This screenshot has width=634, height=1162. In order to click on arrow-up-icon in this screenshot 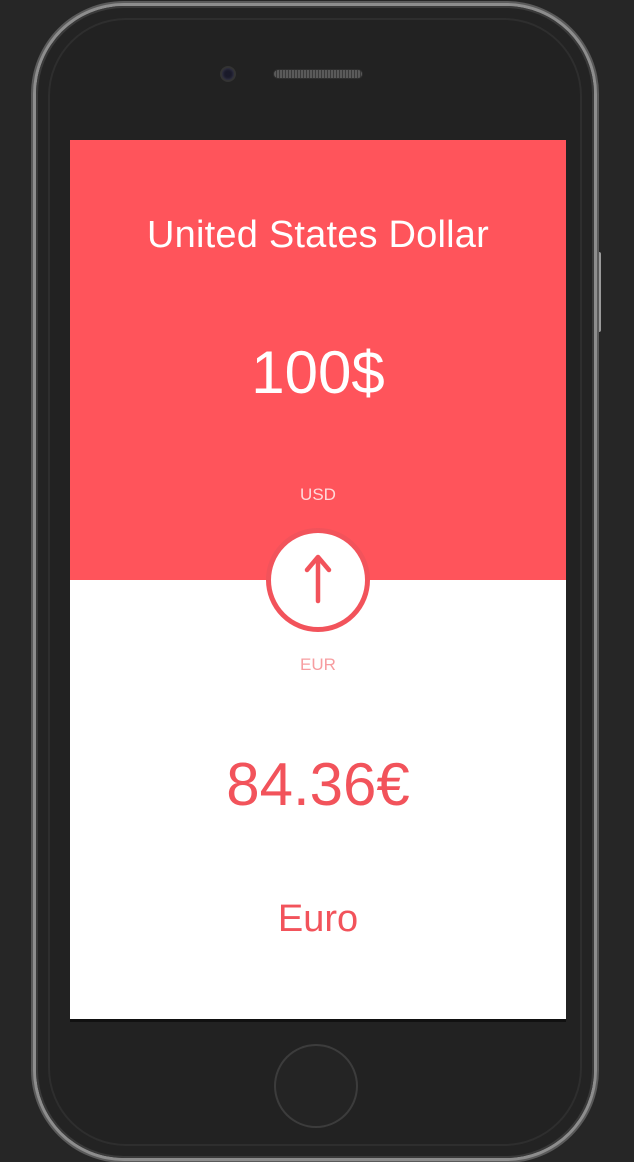, I will do `click(318, 579)`.